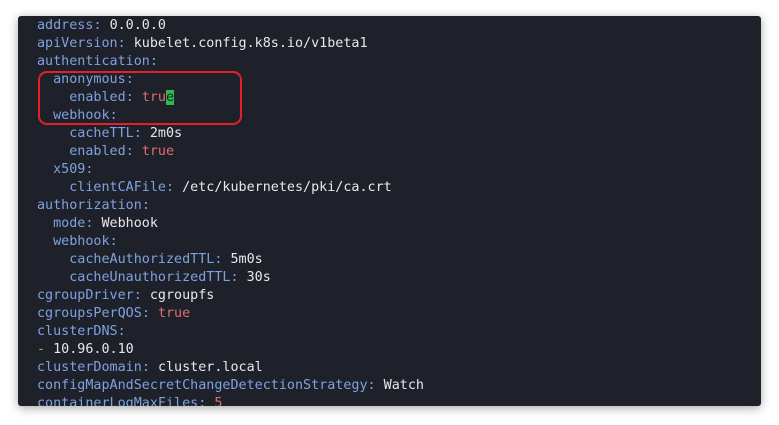 Image resolution: width=779 pixels, height=425 pixels. I want to click on code-line: containerLogMaxFiles: 5, so click(230, 400).